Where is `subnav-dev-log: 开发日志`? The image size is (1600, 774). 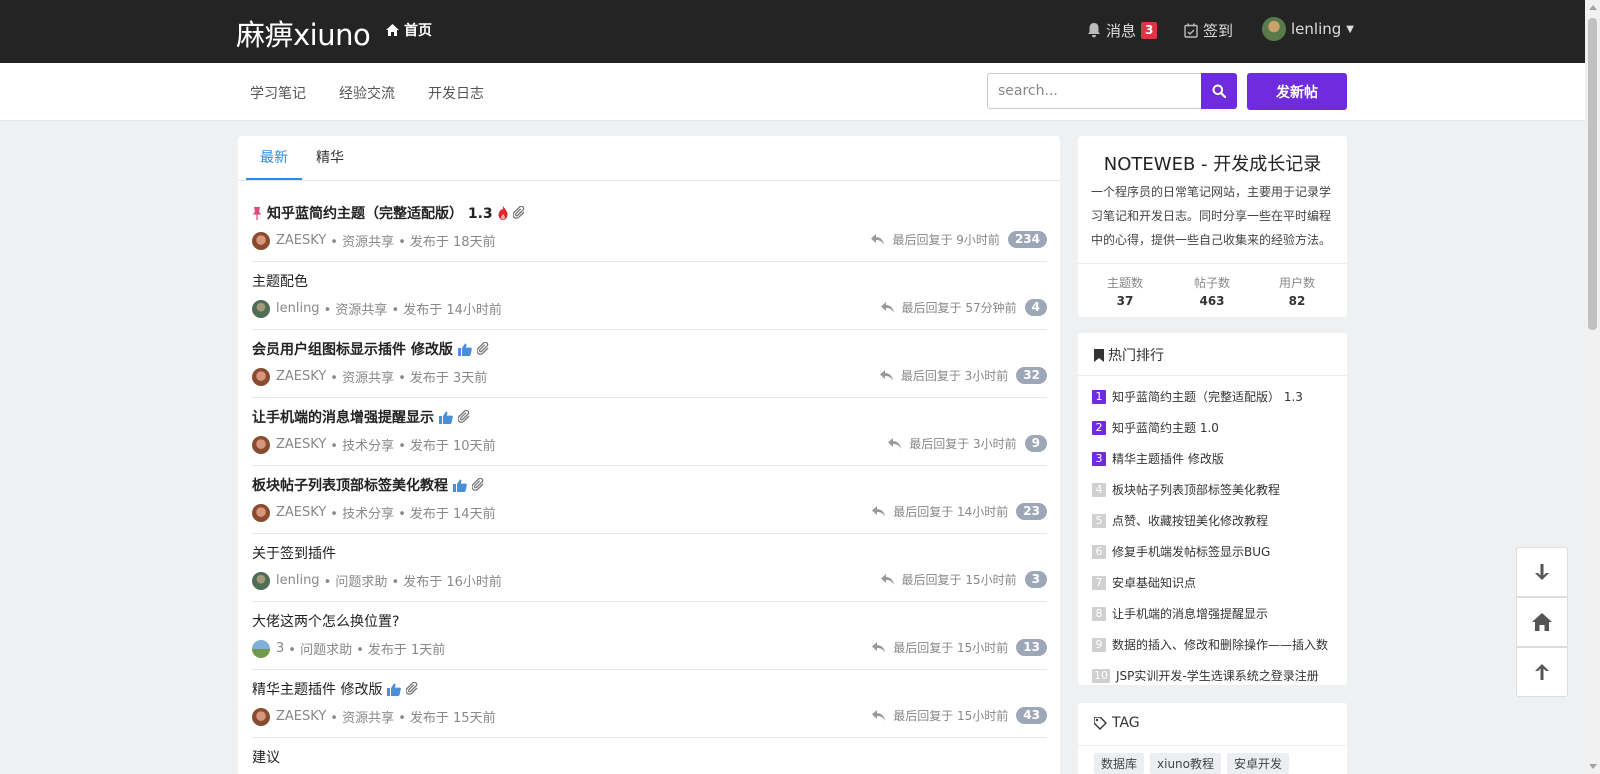
subnav-dev-log: 开发日志 is located at coordinates (456, 93).